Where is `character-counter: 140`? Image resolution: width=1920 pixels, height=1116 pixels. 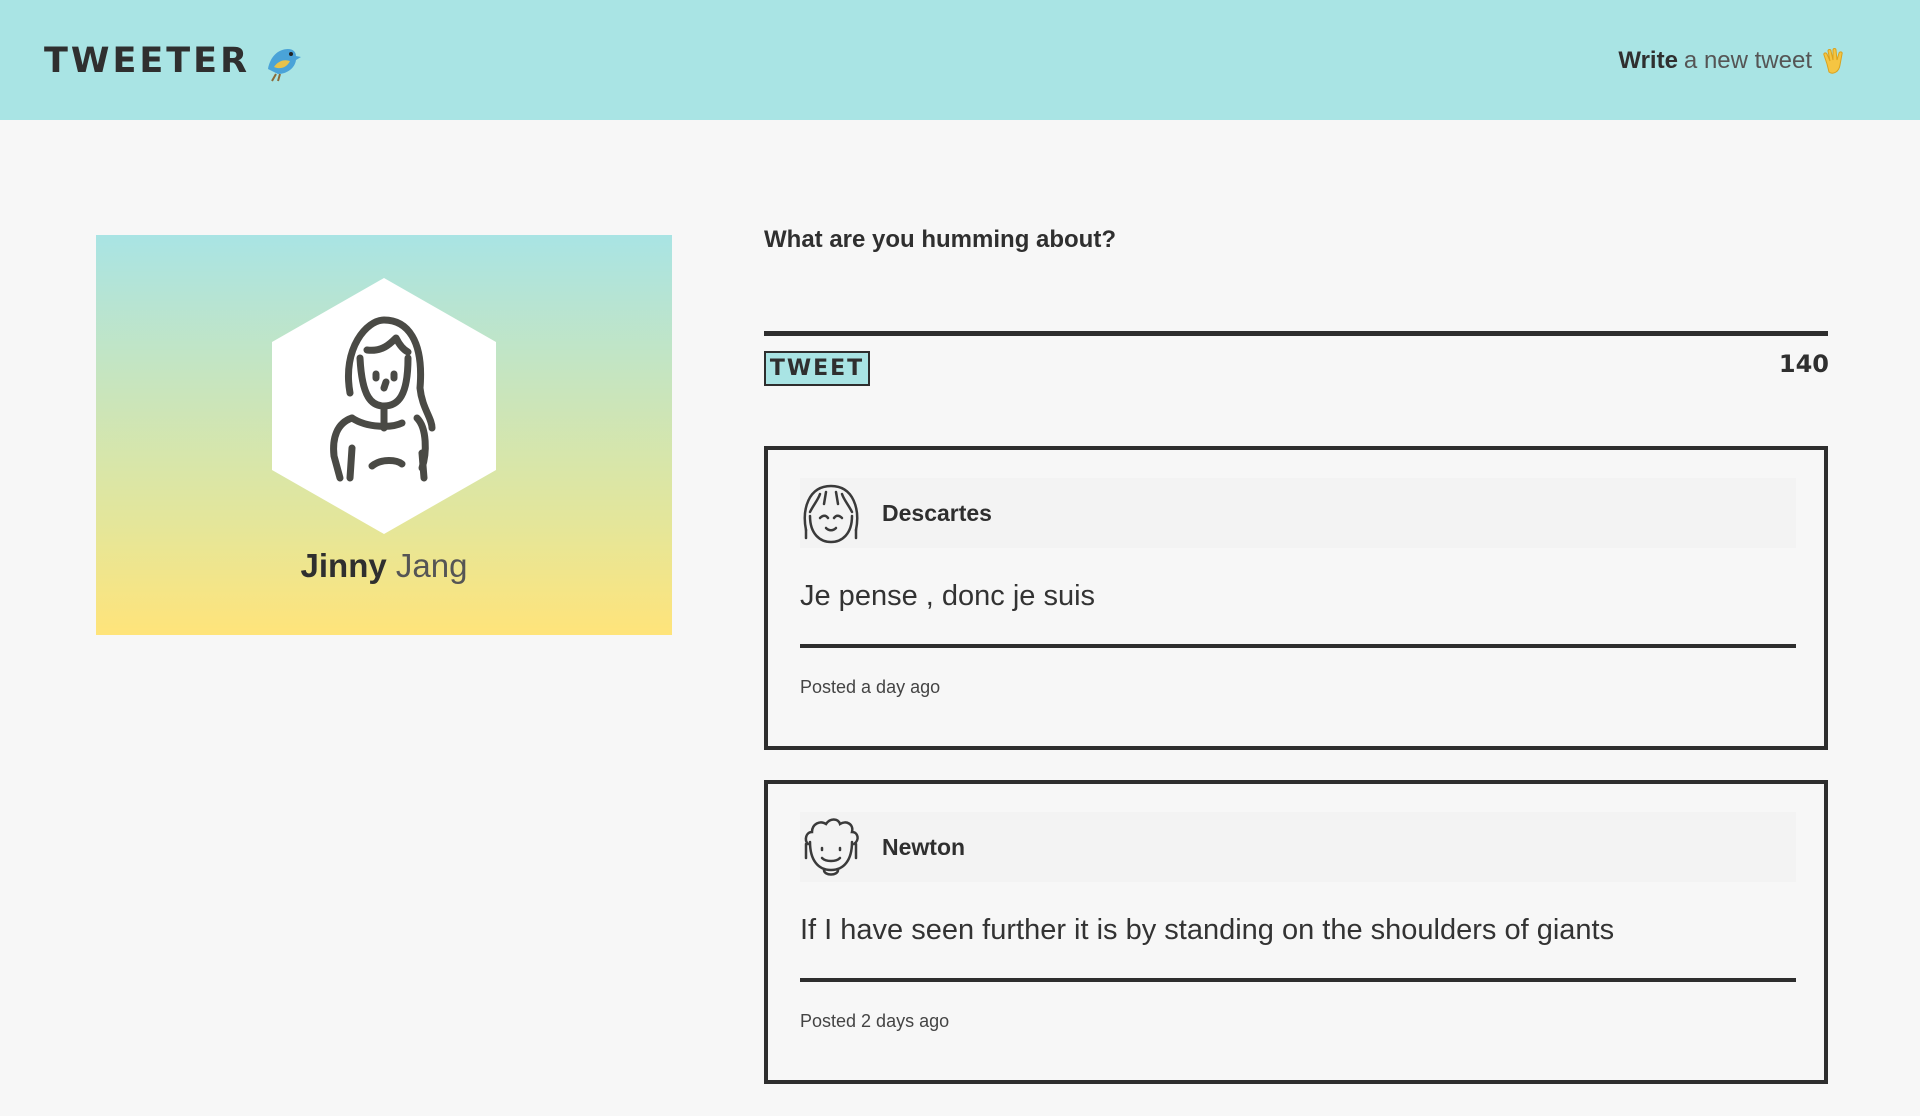
character-counter: 140 is located at coordinates (1803, 364).